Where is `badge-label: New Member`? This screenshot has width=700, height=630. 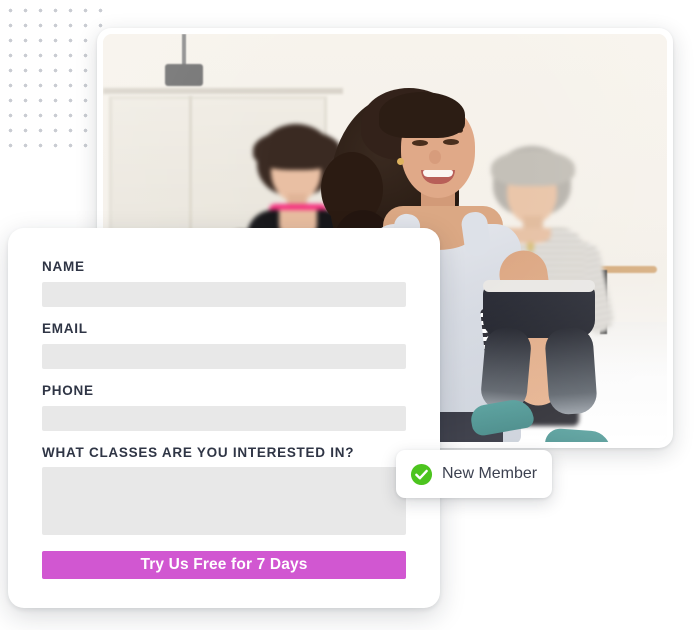 badge-label: New Member is located at coordinates (490, 473).